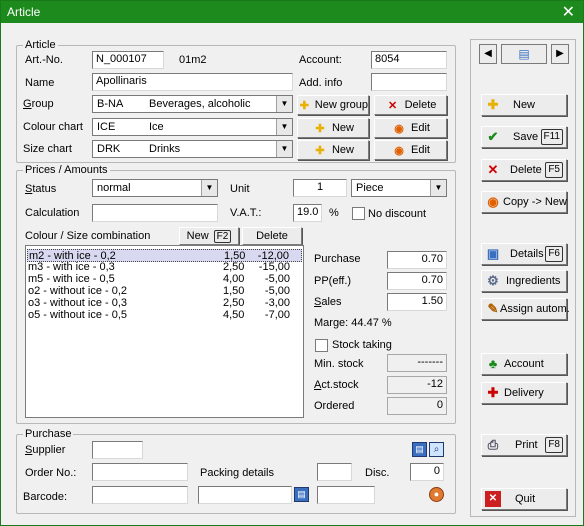  Describe the element at coordinates (417, 260) in the screenshot. I see `purchase-field: 0.70` at that location.